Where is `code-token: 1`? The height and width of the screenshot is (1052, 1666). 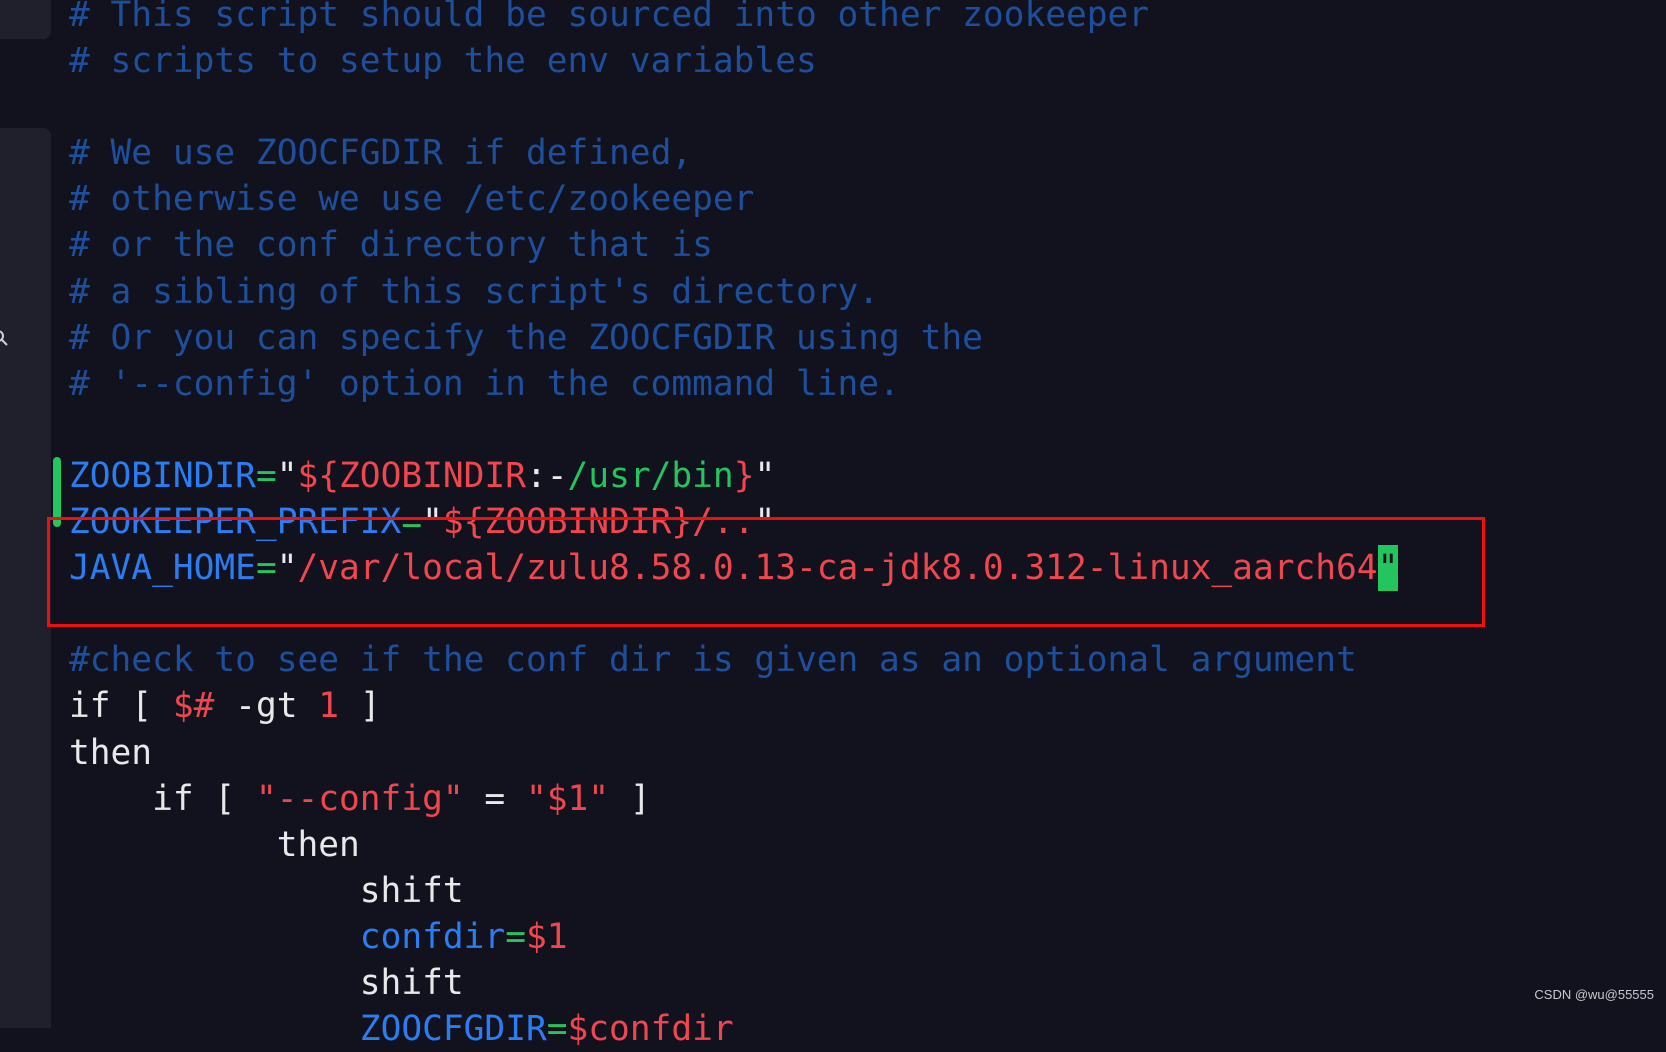
code-token: 1 is located at coordinates (329, 706).